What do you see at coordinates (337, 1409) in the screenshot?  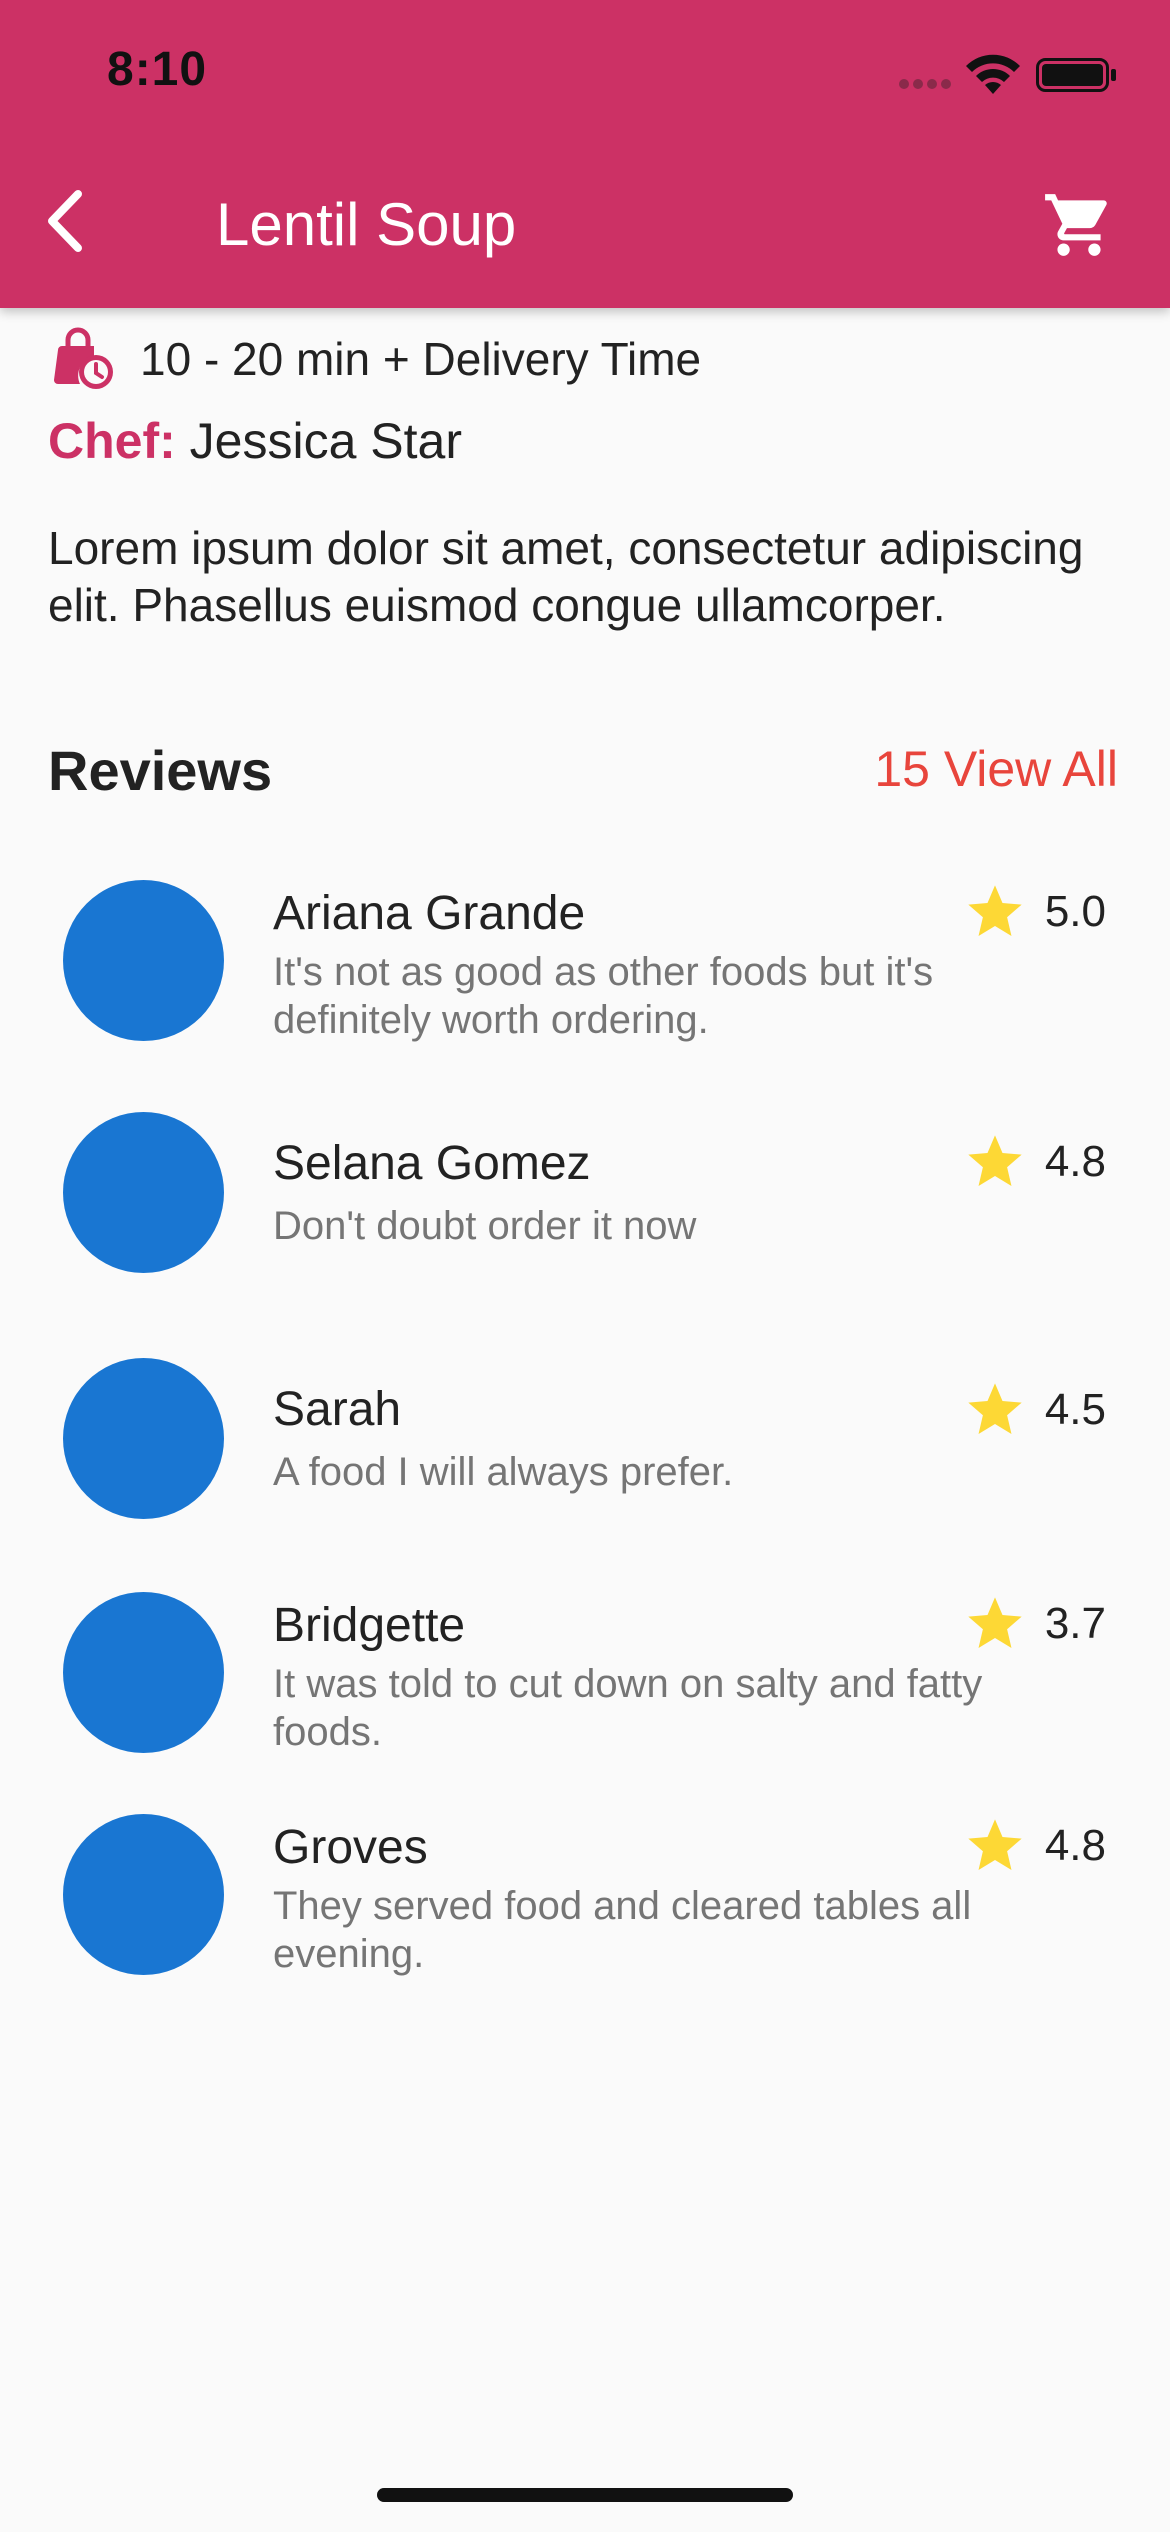 I see `reviewer-name: Sarah` at bounding box center [337, 1409].